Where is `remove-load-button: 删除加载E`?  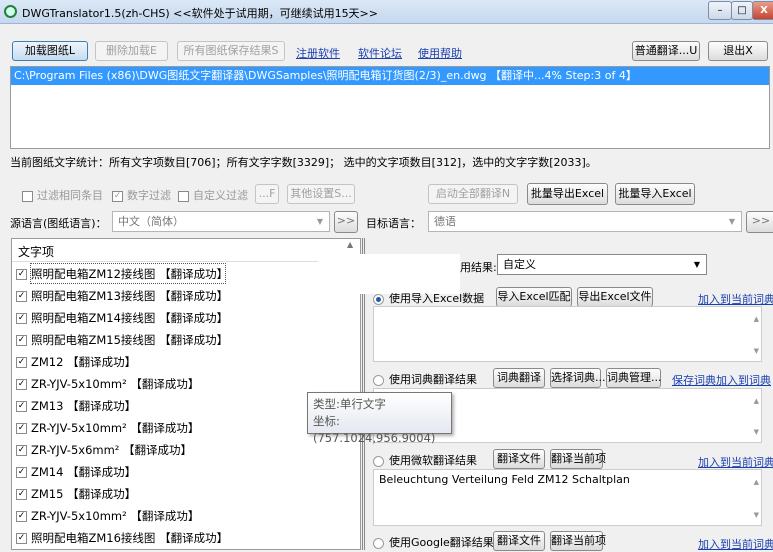 remove-load-button: 删除加载E is located at coordinates (131, 51).